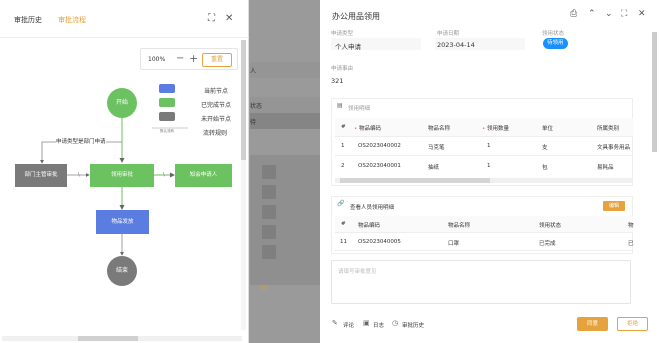 Image resolution: width=660 pixels, height=343 pixels. I want to click on drawer-title: 办公用品领用, so click(356, 16).